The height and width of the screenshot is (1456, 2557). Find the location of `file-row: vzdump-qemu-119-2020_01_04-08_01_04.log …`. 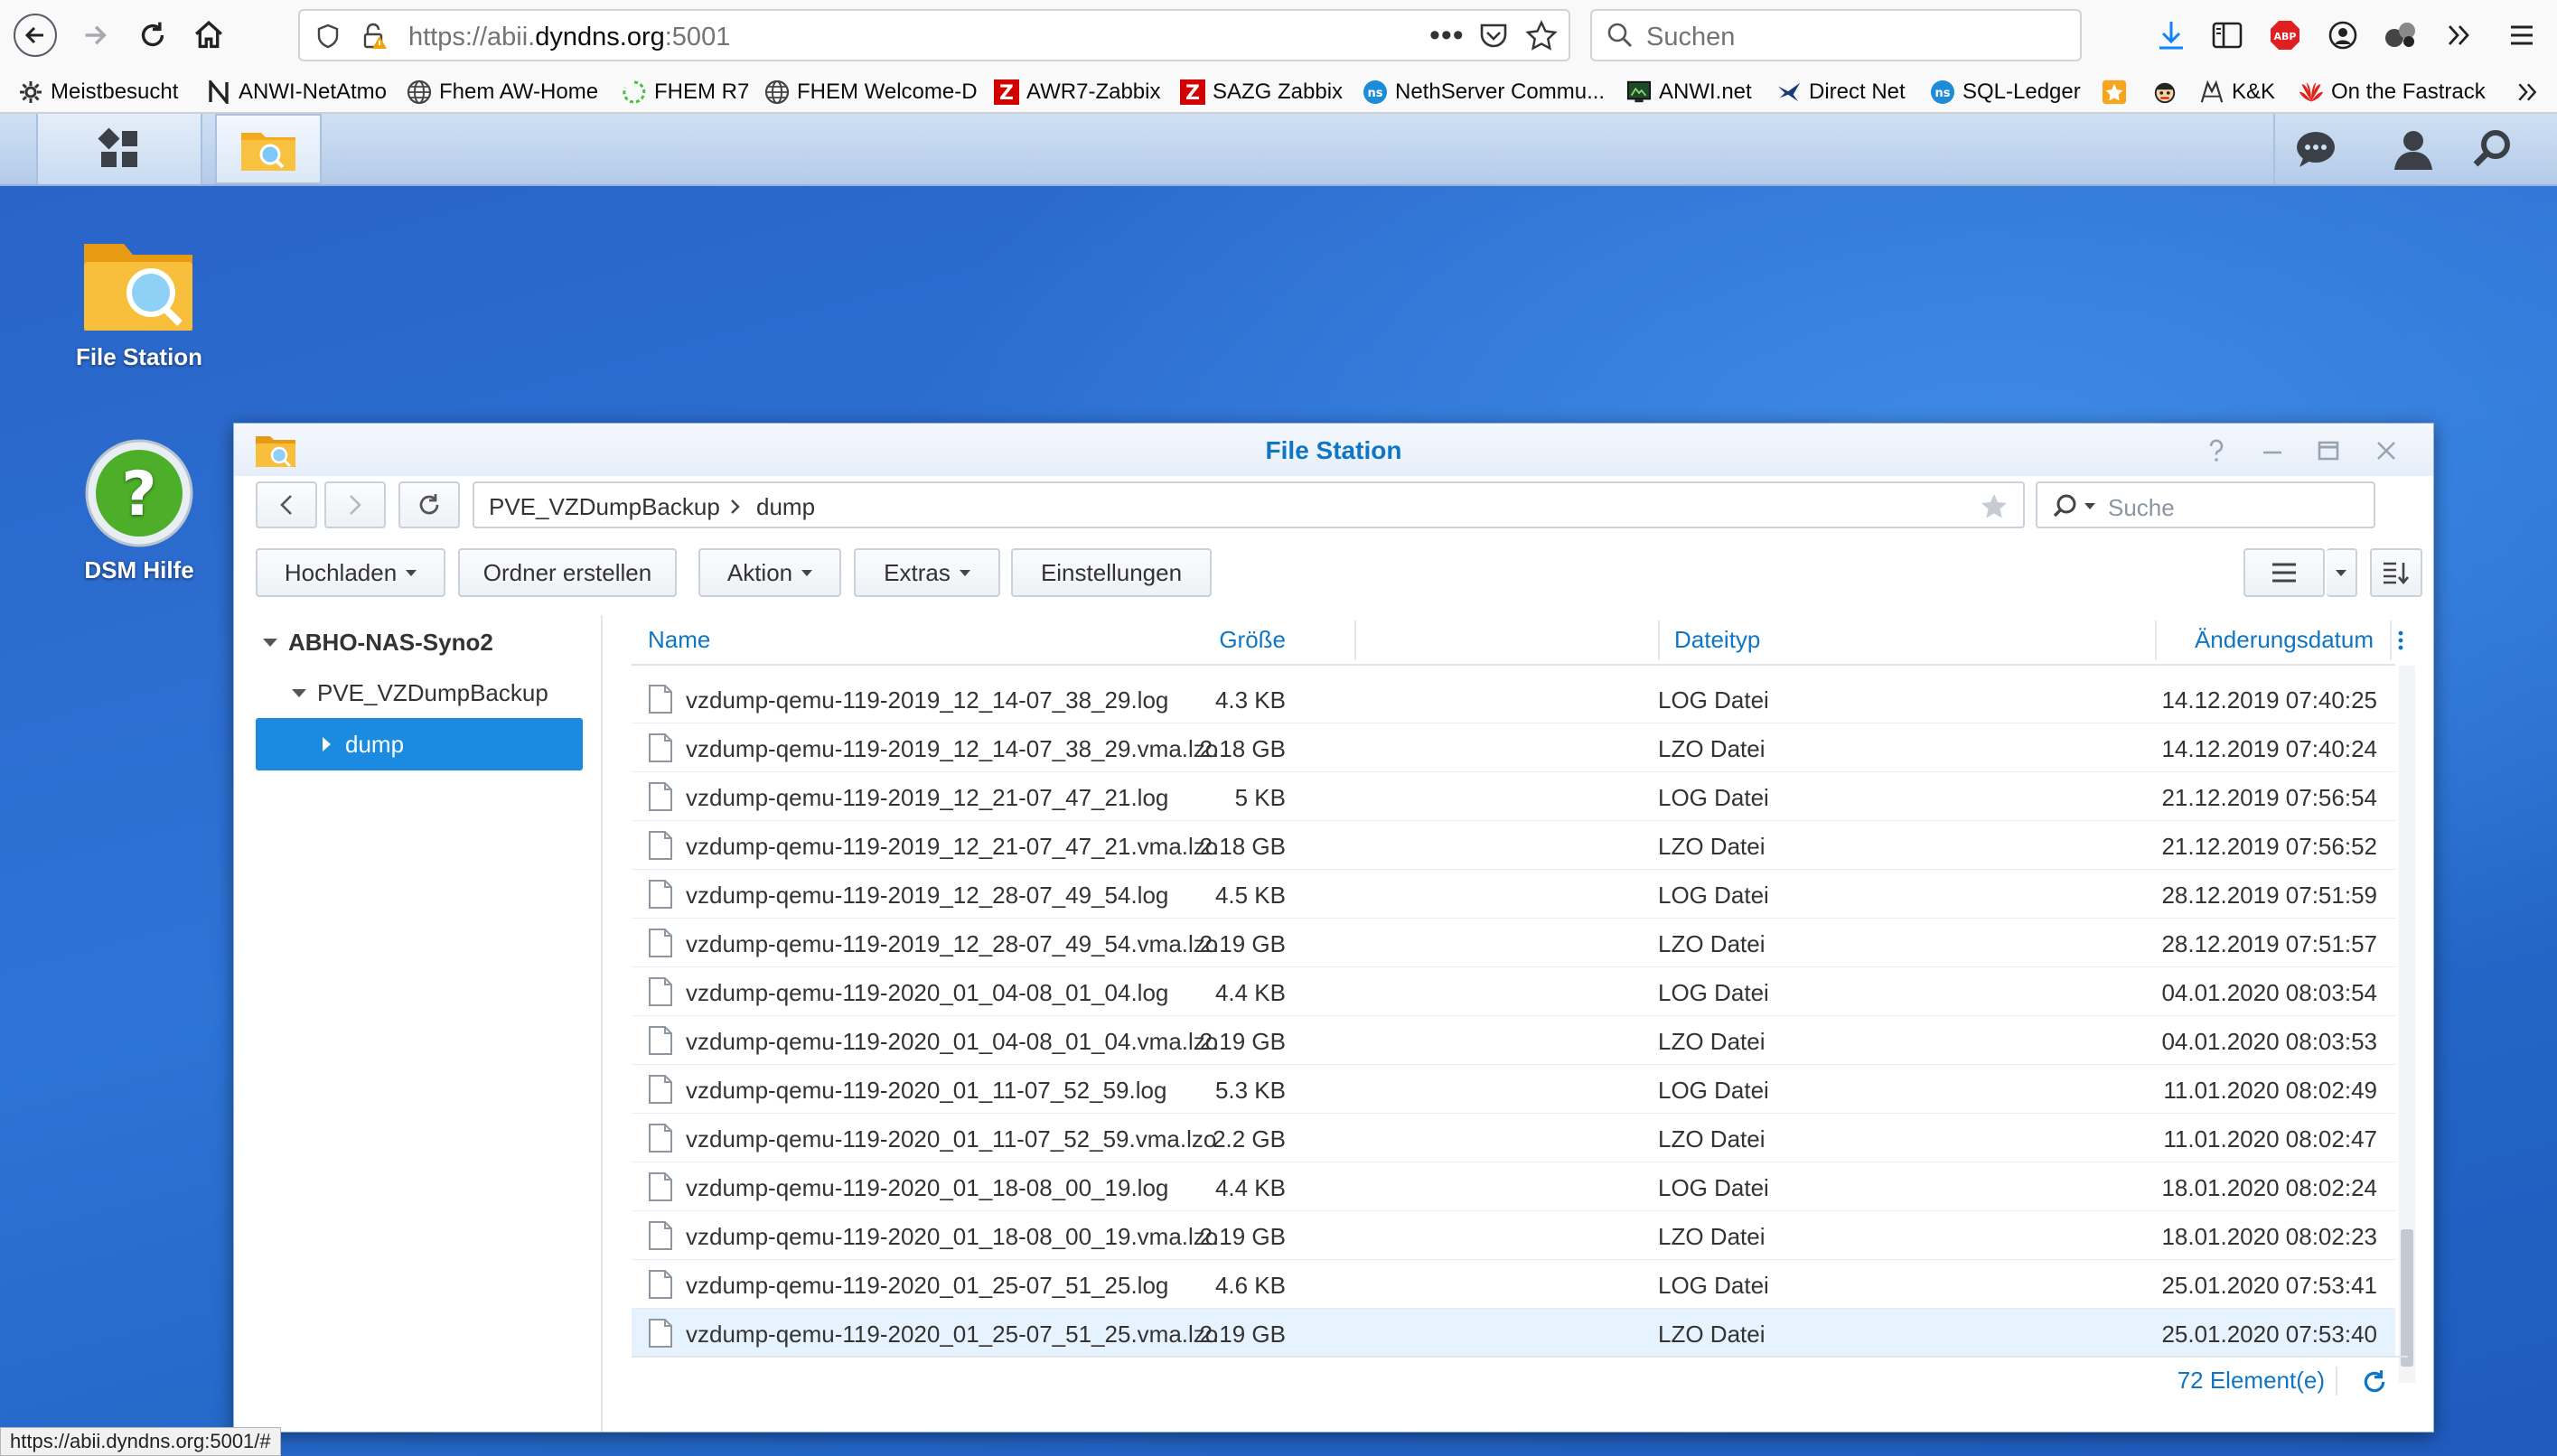

file-row: vzdump-qemu-119-2020_01_04-08_01_04.log … is located at coordinates (1513, 991).